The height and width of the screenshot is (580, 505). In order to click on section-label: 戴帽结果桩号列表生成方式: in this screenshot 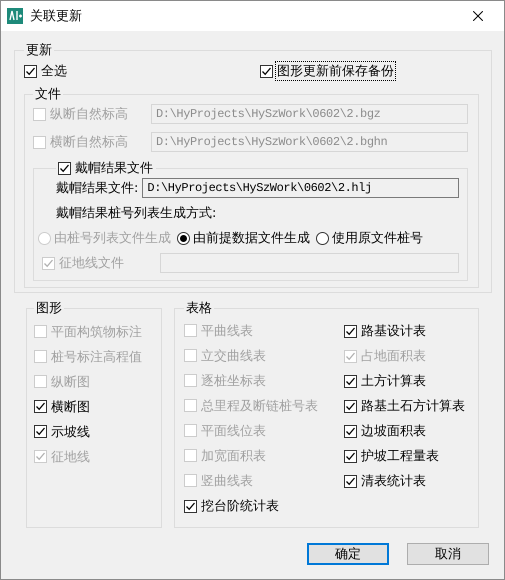, I will do `click(136, 213)`.